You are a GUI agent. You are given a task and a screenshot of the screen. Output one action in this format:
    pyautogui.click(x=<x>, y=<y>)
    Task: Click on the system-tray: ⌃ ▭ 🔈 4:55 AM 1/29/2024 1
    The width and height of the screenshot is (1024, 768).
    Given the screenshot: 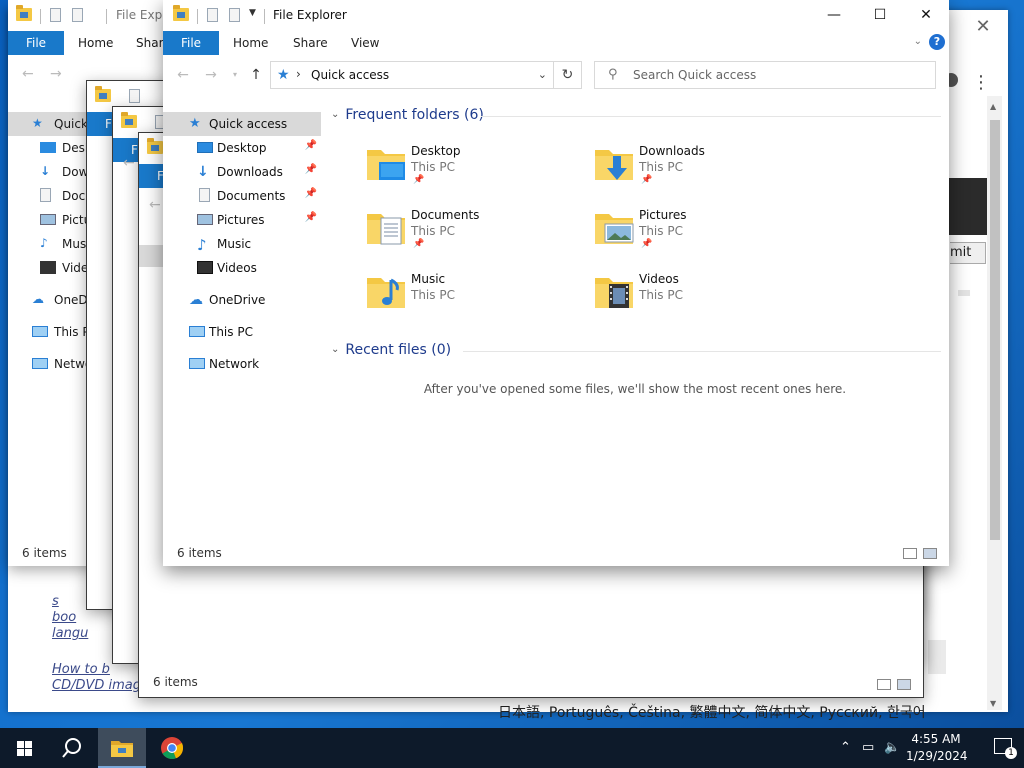 What is the action you would take?
    pyautogui.click(x=924, y=748)
    